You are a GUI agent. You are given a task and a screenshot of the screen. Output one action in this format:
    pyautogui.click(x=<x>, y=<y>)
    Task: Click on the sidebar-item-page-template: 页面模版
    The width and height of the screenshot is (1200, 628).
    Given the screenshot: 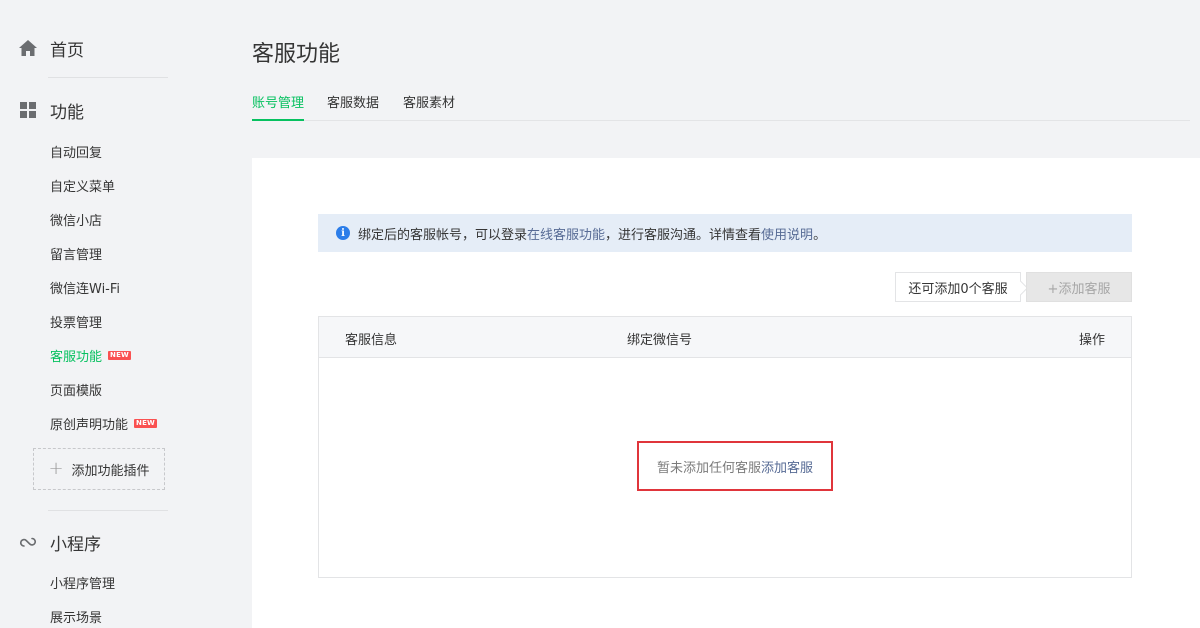 What is the action you would take?
    pyautogui.click(x=76, y=389)
    